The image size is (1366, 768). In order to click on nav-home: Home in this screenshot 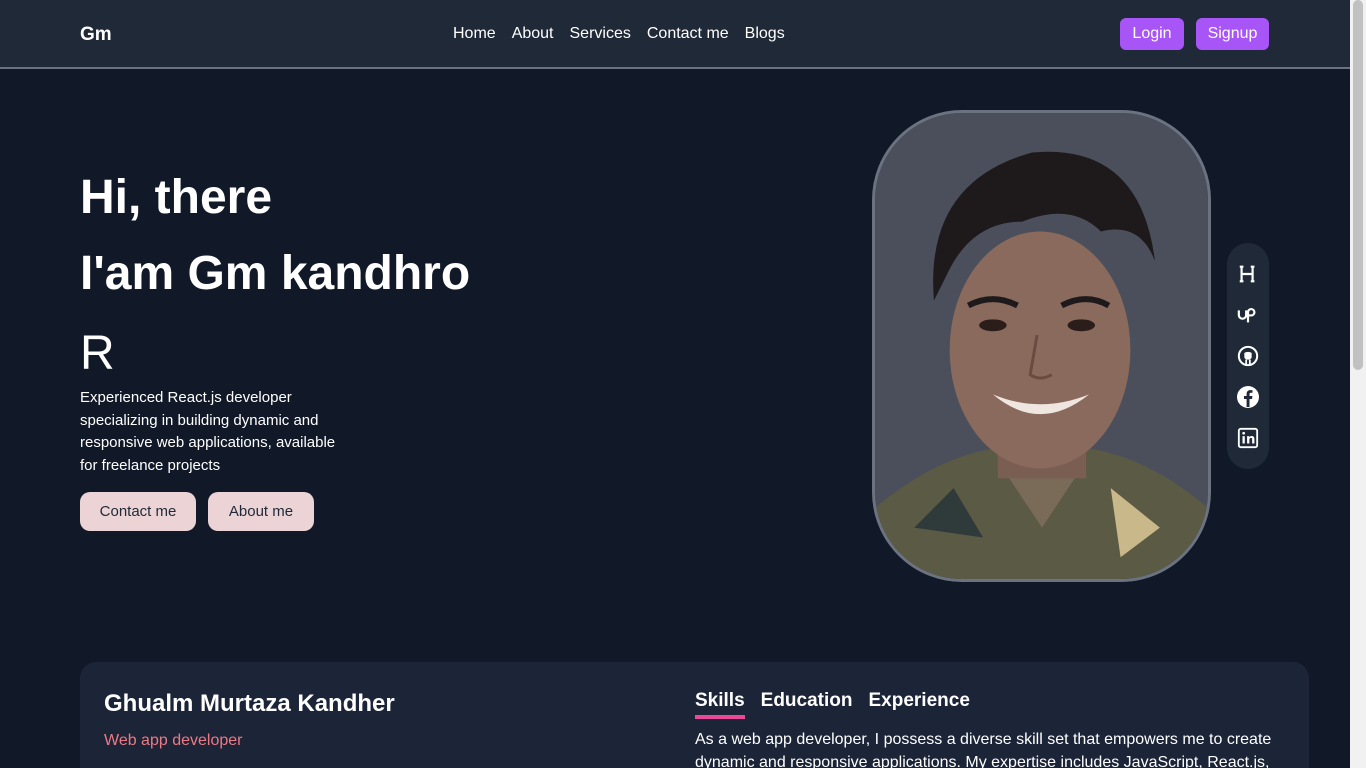, I will do `click(474, 34)`.